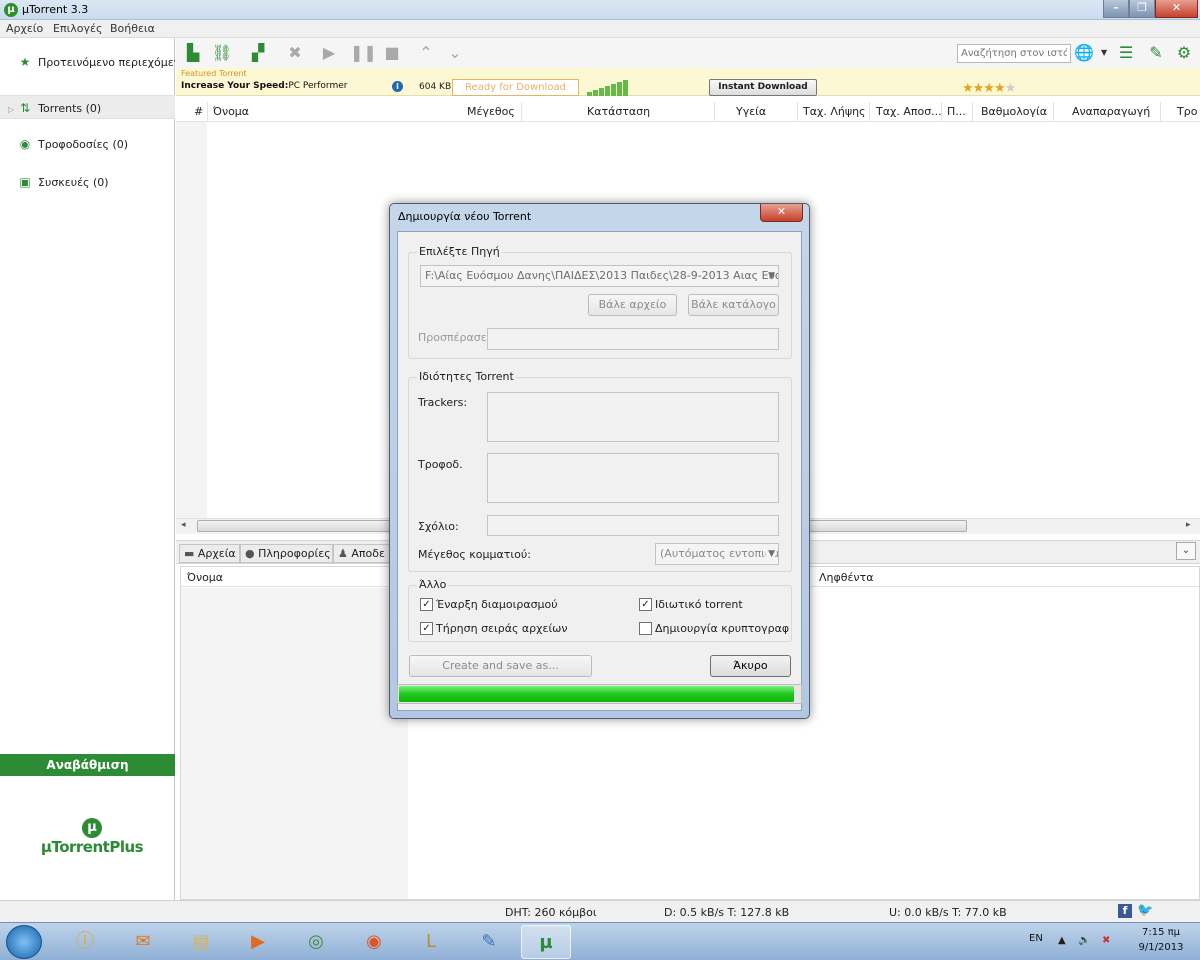 This screenshot has width=1200, height=960. What do you see at coordinates (546, 942) in the screenshot?
I see `utorrent-taskbar-icon: µ` at bounding box center [546, 942].